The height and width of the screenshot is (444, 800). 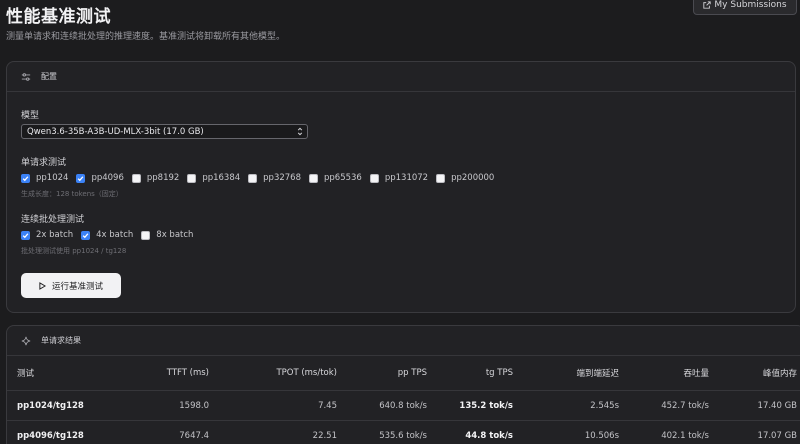 What do you see at coordinates (282, 178) in the screenshot?
I see `single-request-option-label: pp32768` at bounding box center [282, 178].